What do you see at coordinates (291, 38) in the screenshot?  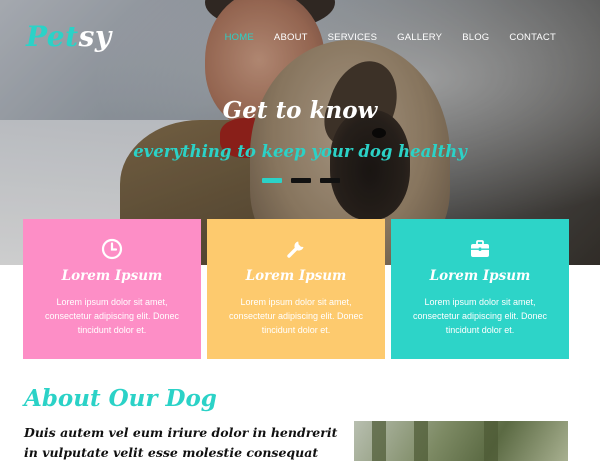 I see `nav-item-about: ABOUT` at bounding box center [291, 38].